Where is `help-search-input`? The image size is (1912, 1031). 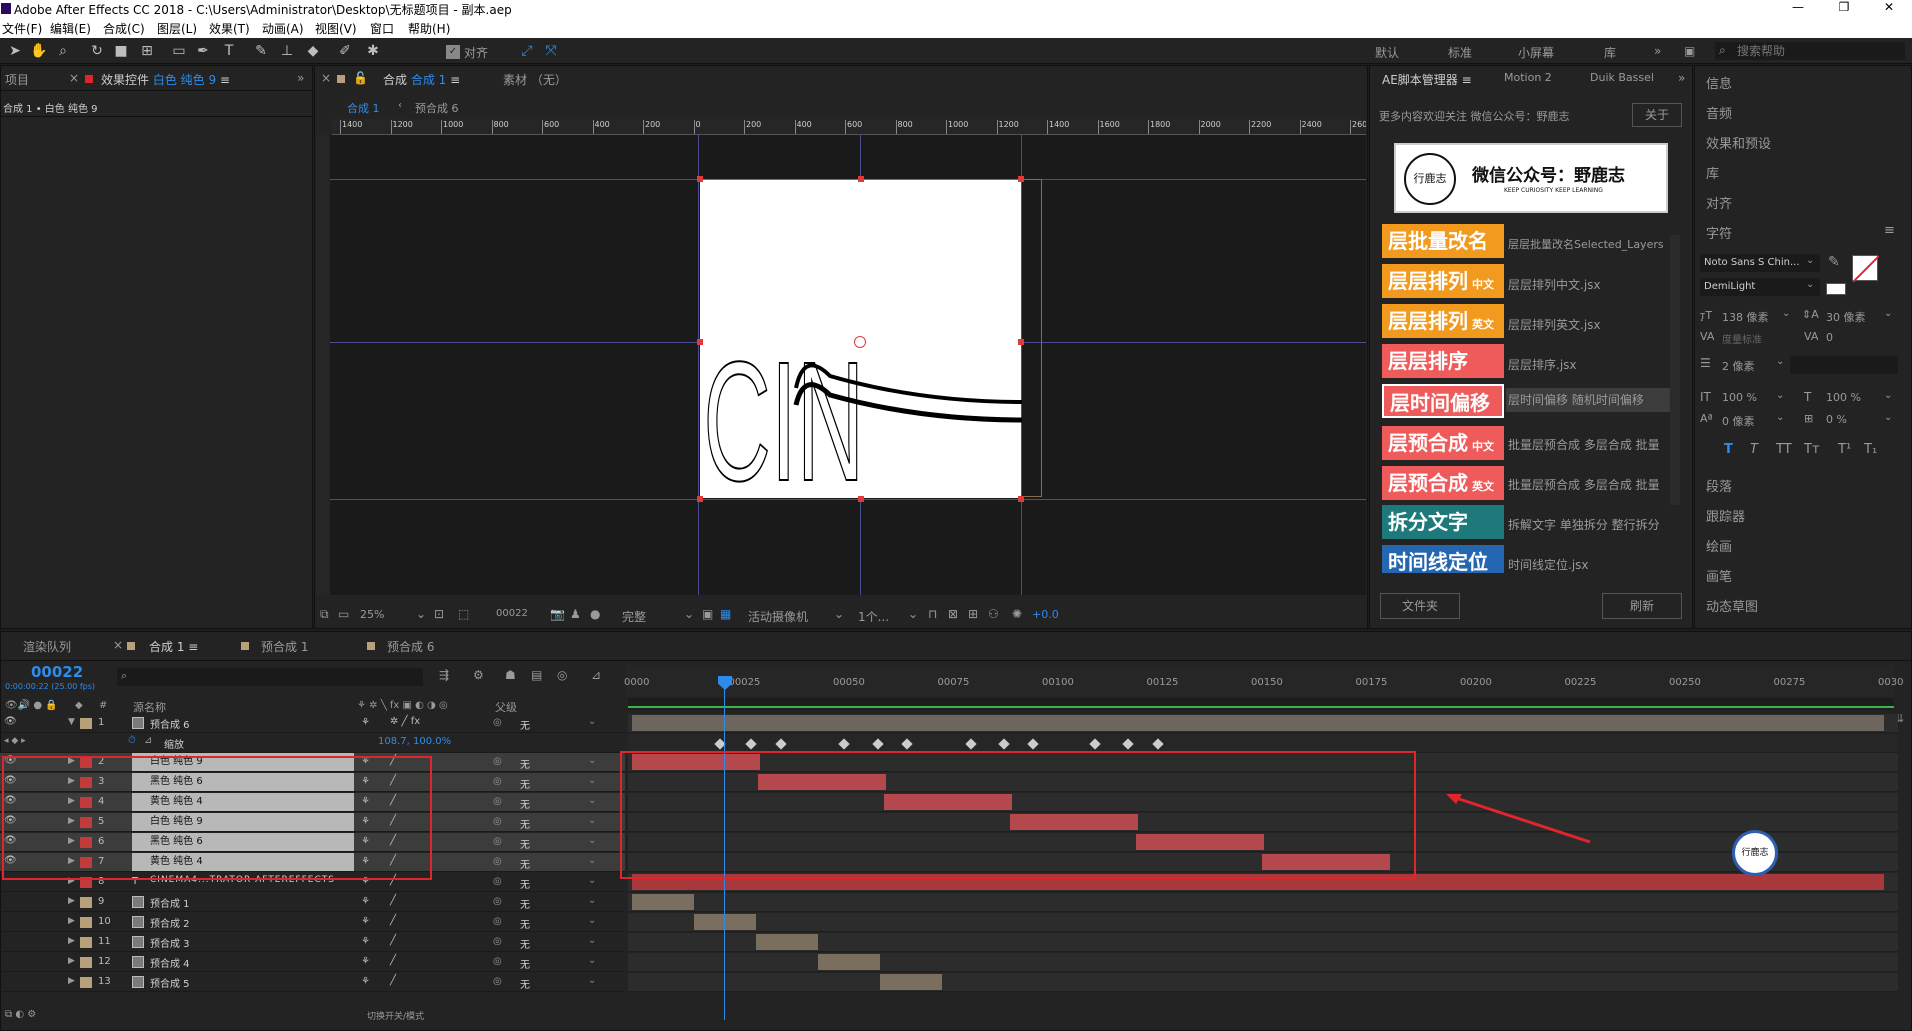 help-search-input is located at coordinates (1810, 51).